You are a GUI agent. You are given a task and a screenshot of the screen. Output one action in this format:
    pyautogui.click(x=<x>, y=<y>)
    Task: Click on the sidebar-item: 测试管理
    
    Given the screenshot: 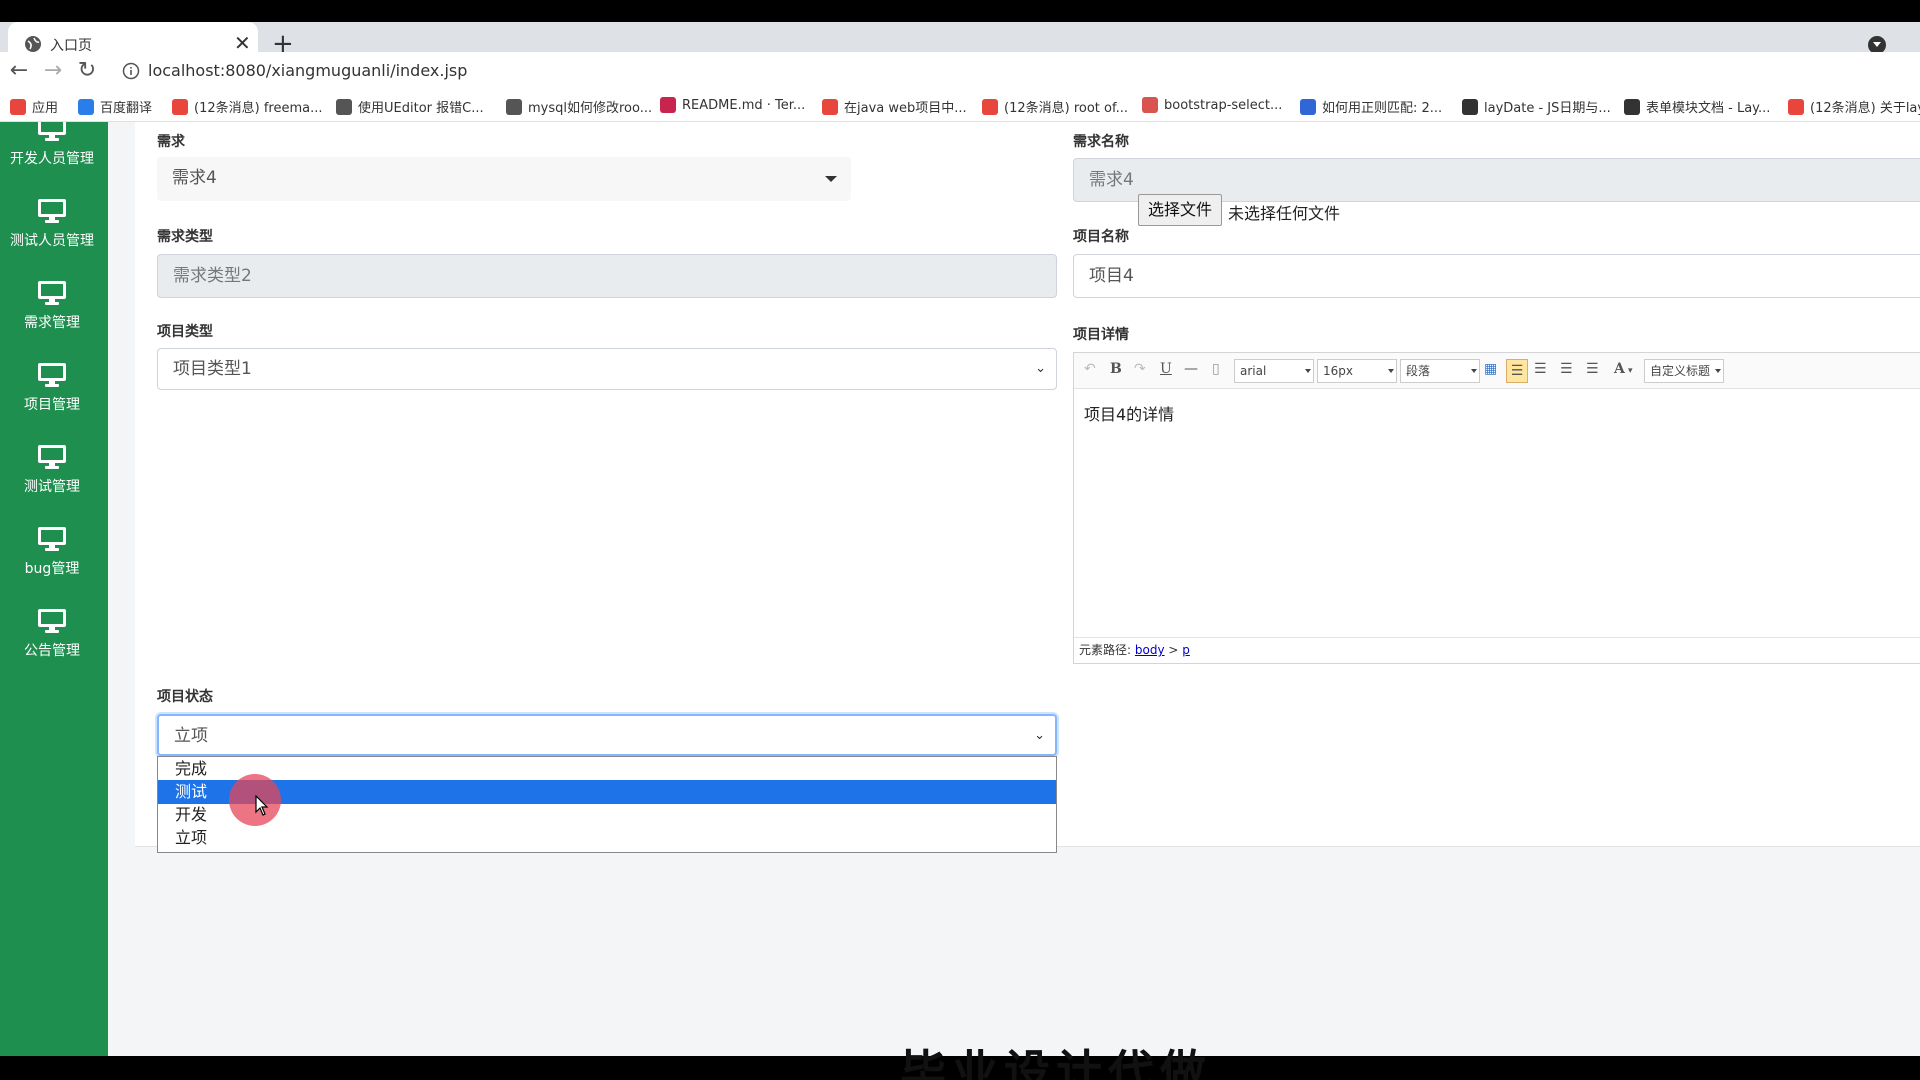 What is the action you would take?
    pyautogui.click(x=52, y=479)
    